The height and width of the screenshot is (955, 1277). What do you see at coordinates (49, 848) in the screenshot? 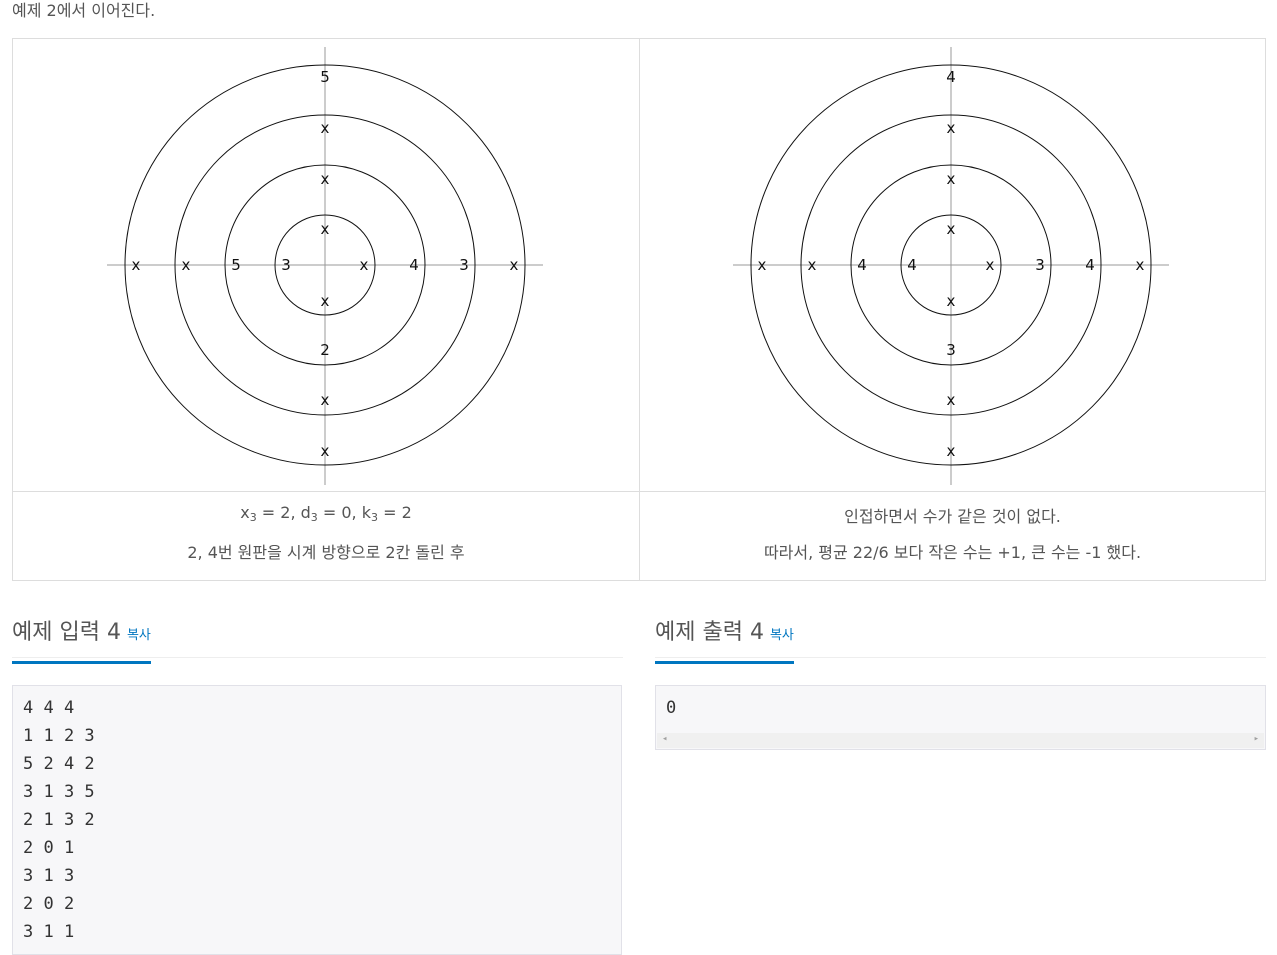
I see `input-line: 2 0 1` at bounding box center [49, 848].